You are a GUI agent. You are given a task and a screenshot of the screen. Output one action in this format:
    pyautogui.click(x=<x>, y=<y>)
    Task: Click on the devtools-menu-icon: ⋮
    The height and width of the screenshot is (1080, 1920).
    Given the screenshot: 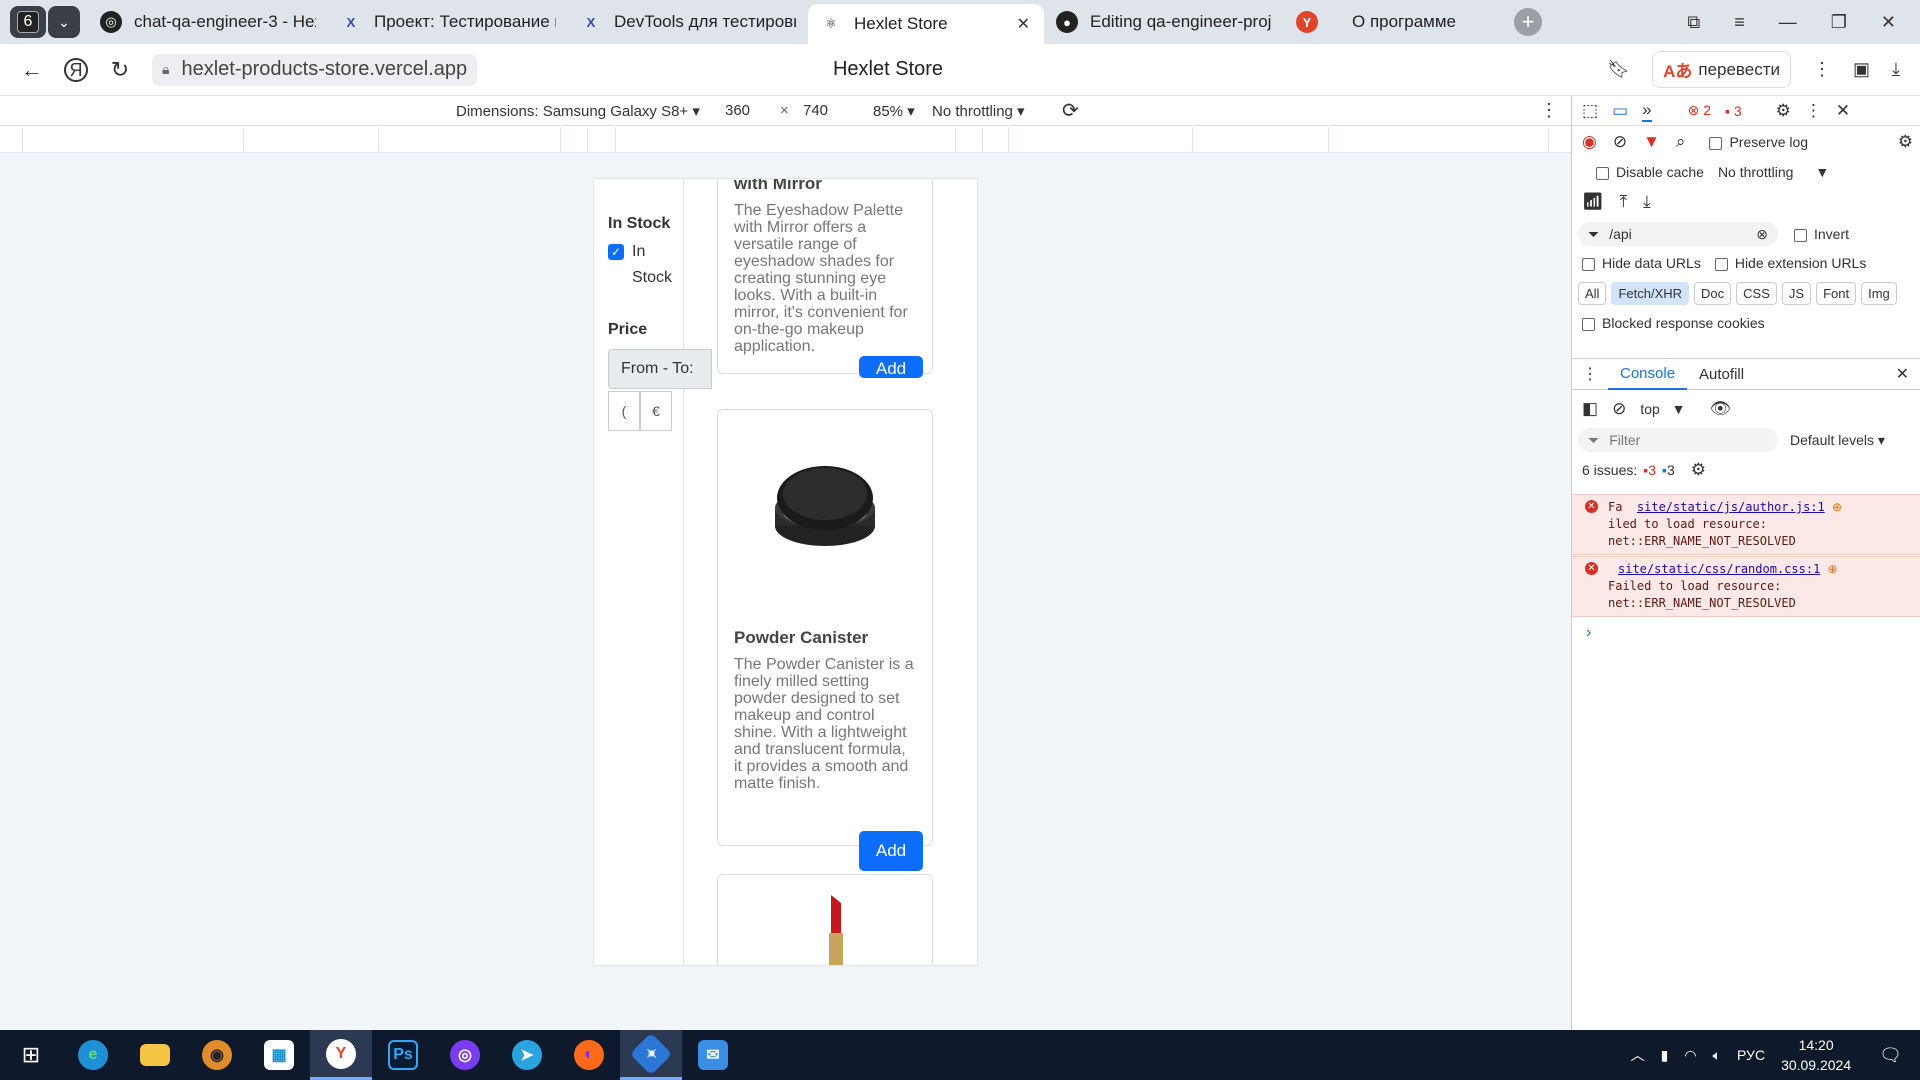 What is the action you would take?
    pyautogui.click(x=1813, y=111)
    